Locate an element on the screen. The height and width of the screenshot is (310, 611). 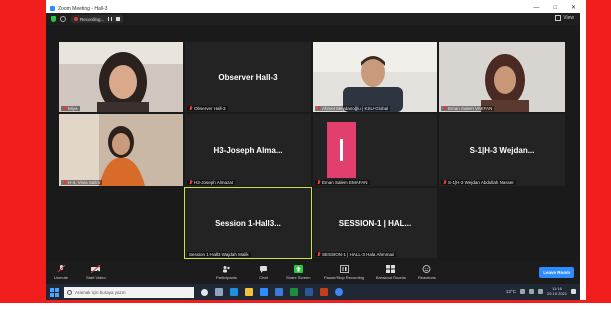
edge-browser-icon is located at coordinates (234, 292).